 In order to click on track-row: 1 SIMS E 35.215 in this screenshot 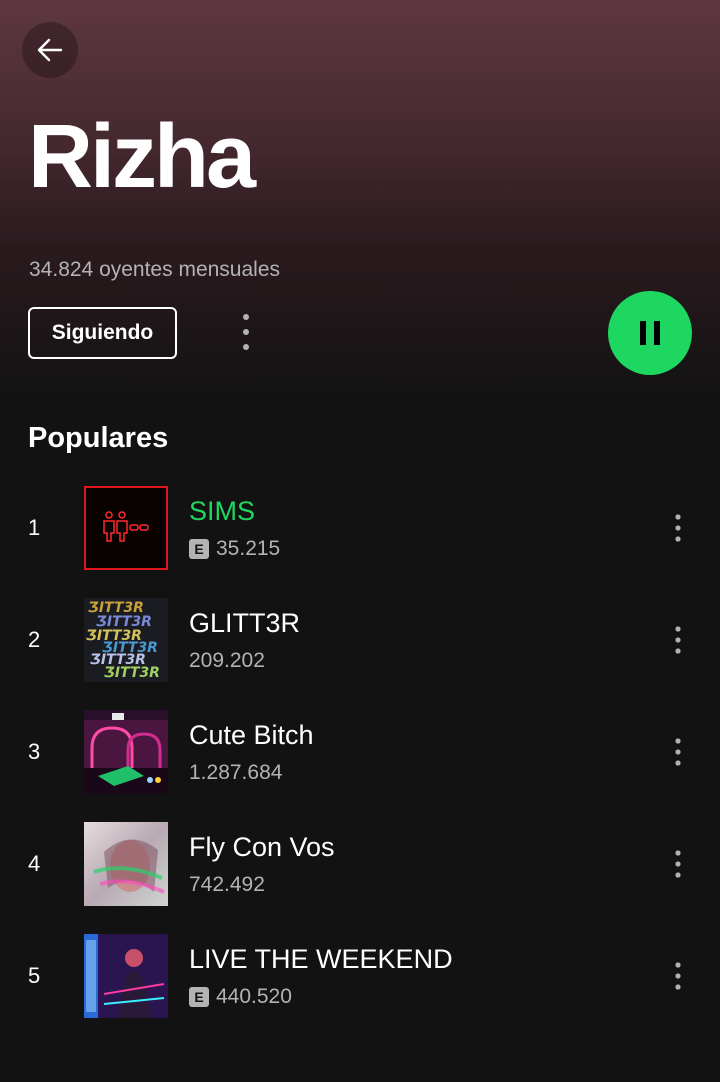, I will do `click(360, 528)`.